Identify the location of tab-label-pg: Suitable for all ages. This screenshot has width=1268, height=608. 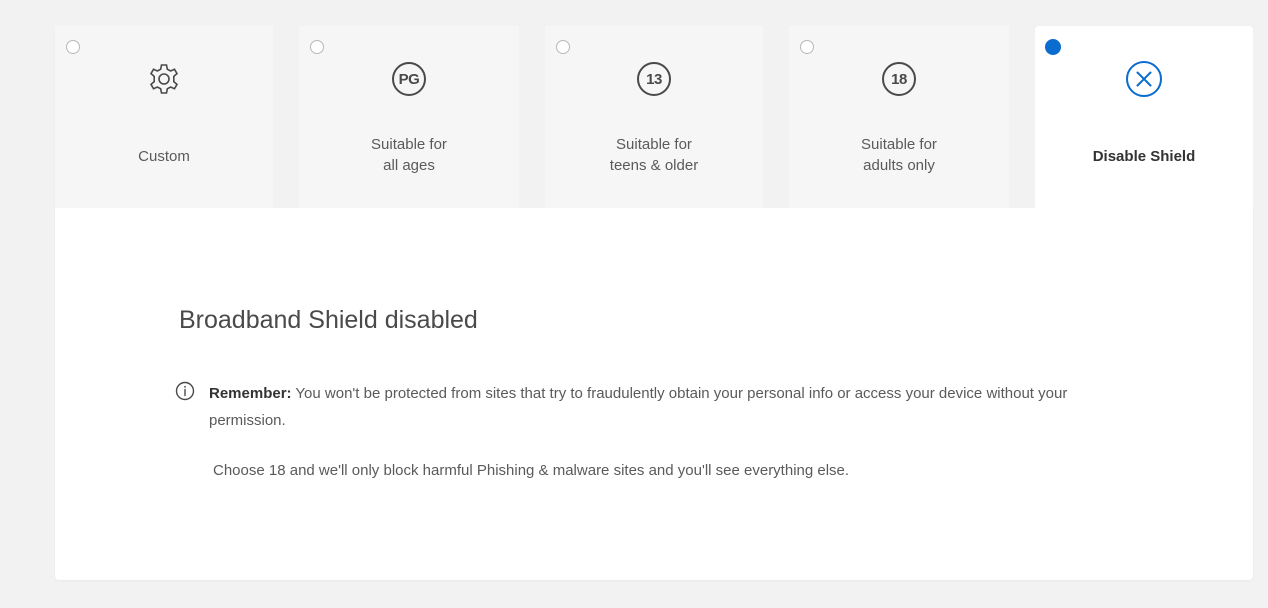
(409, 155).